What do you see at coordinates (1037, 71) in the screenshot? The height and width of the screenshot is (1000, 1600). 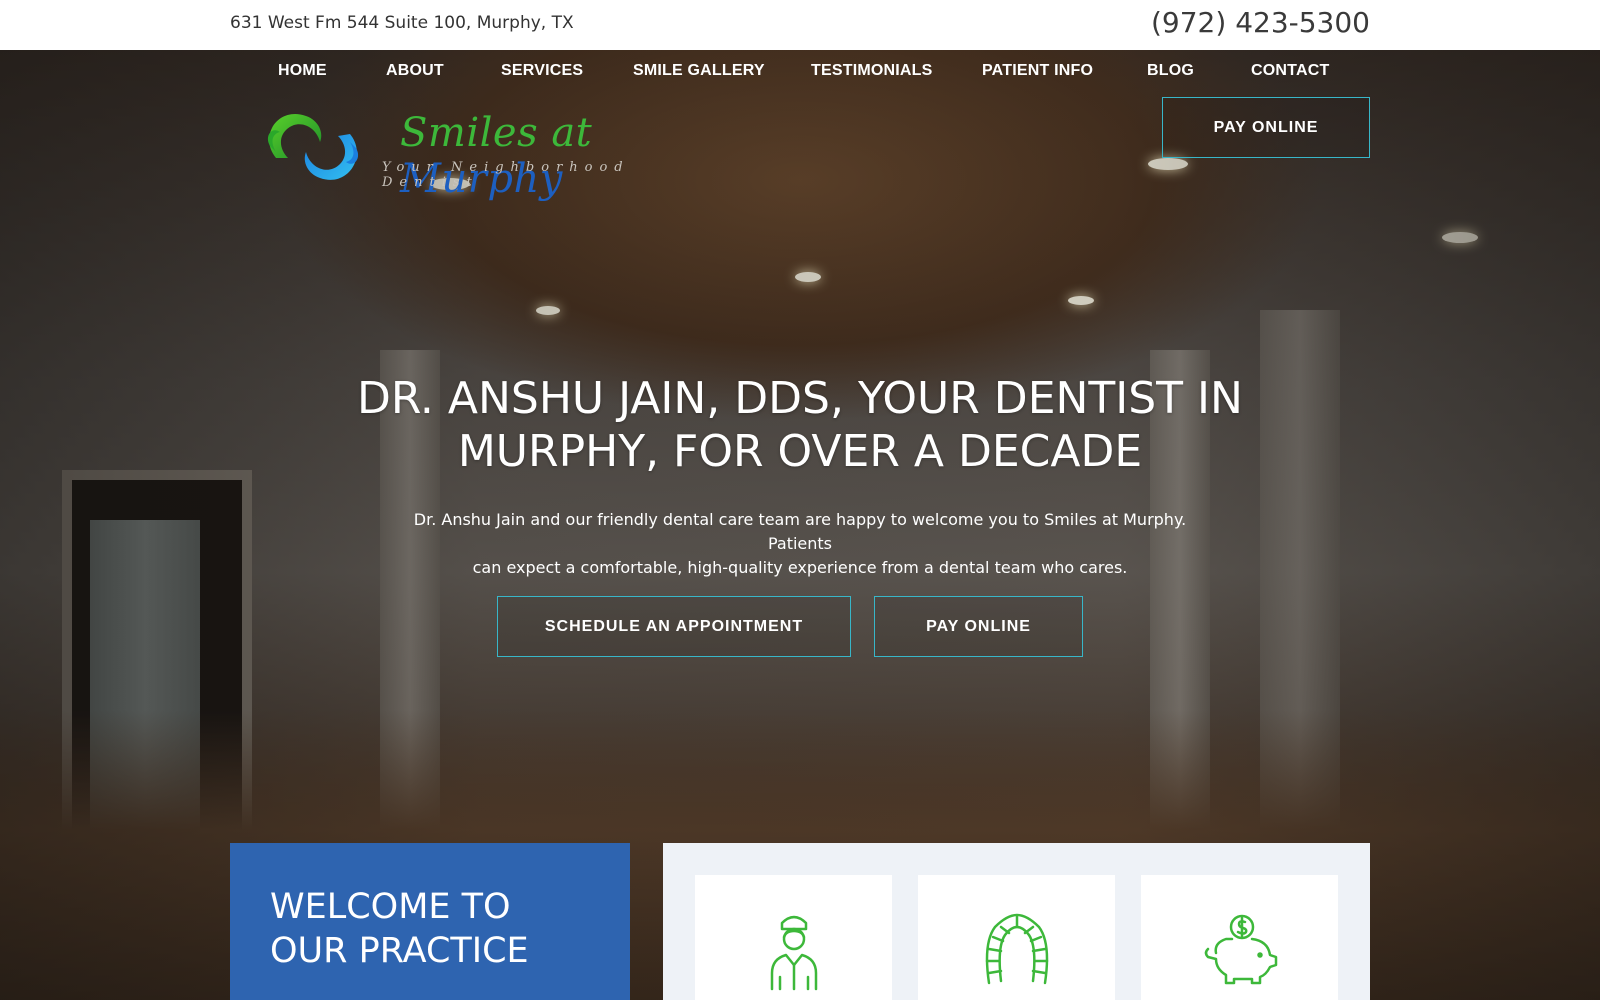 I see `nav-item-patient-info: PATIENT INFO` at bounding box center [1037, 71].